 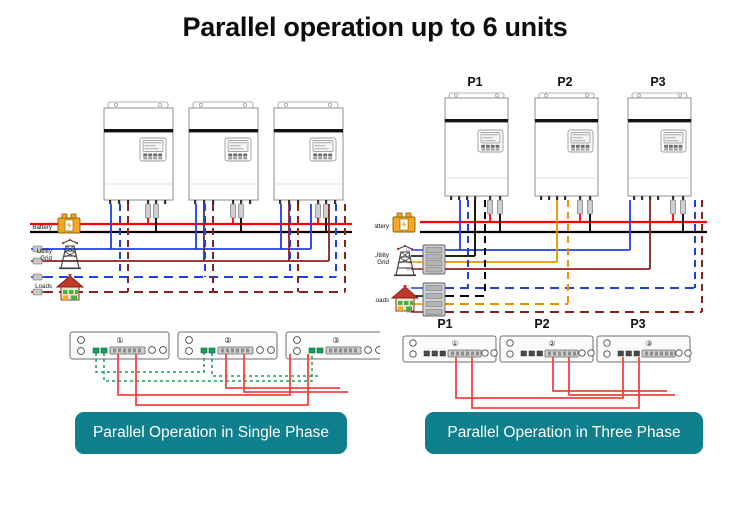 I want to click on comm-panel-marker-2: ②, so click(x=227, y=340).